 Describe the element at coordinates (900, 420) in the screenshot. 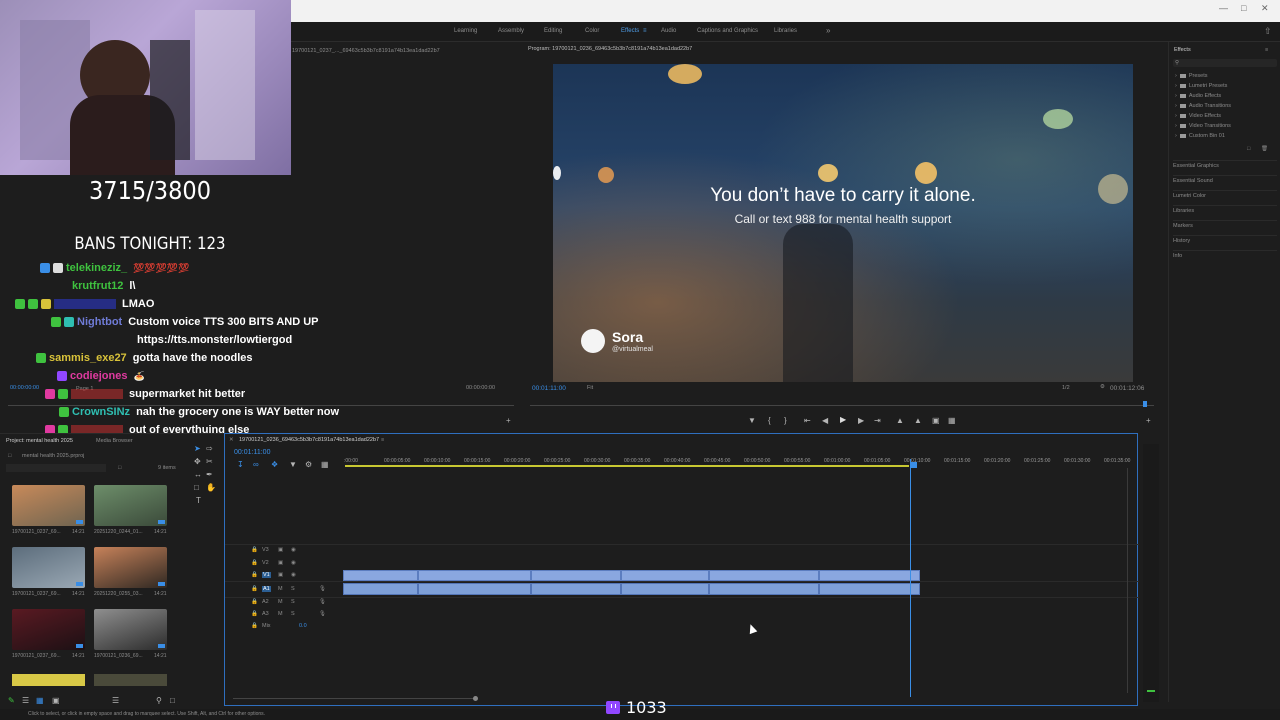

I see `lift-icon: ▲` at that location.